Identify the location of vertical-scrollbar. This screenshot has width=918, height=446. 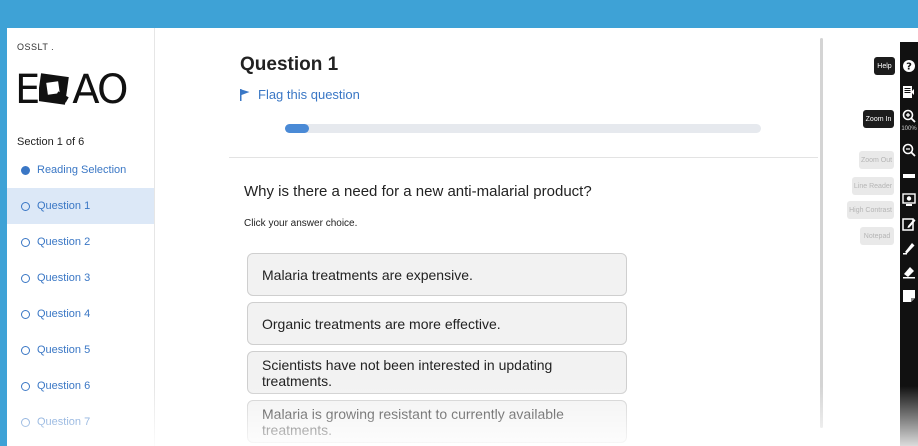
(821, 233).